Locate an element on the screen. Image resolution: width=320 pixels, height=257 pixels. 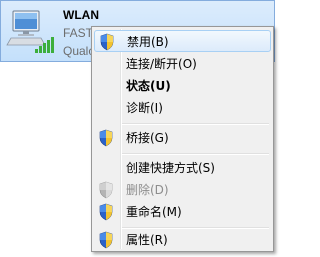
menu-item-label: 桥接(G) is located at coordinates (147, 138).